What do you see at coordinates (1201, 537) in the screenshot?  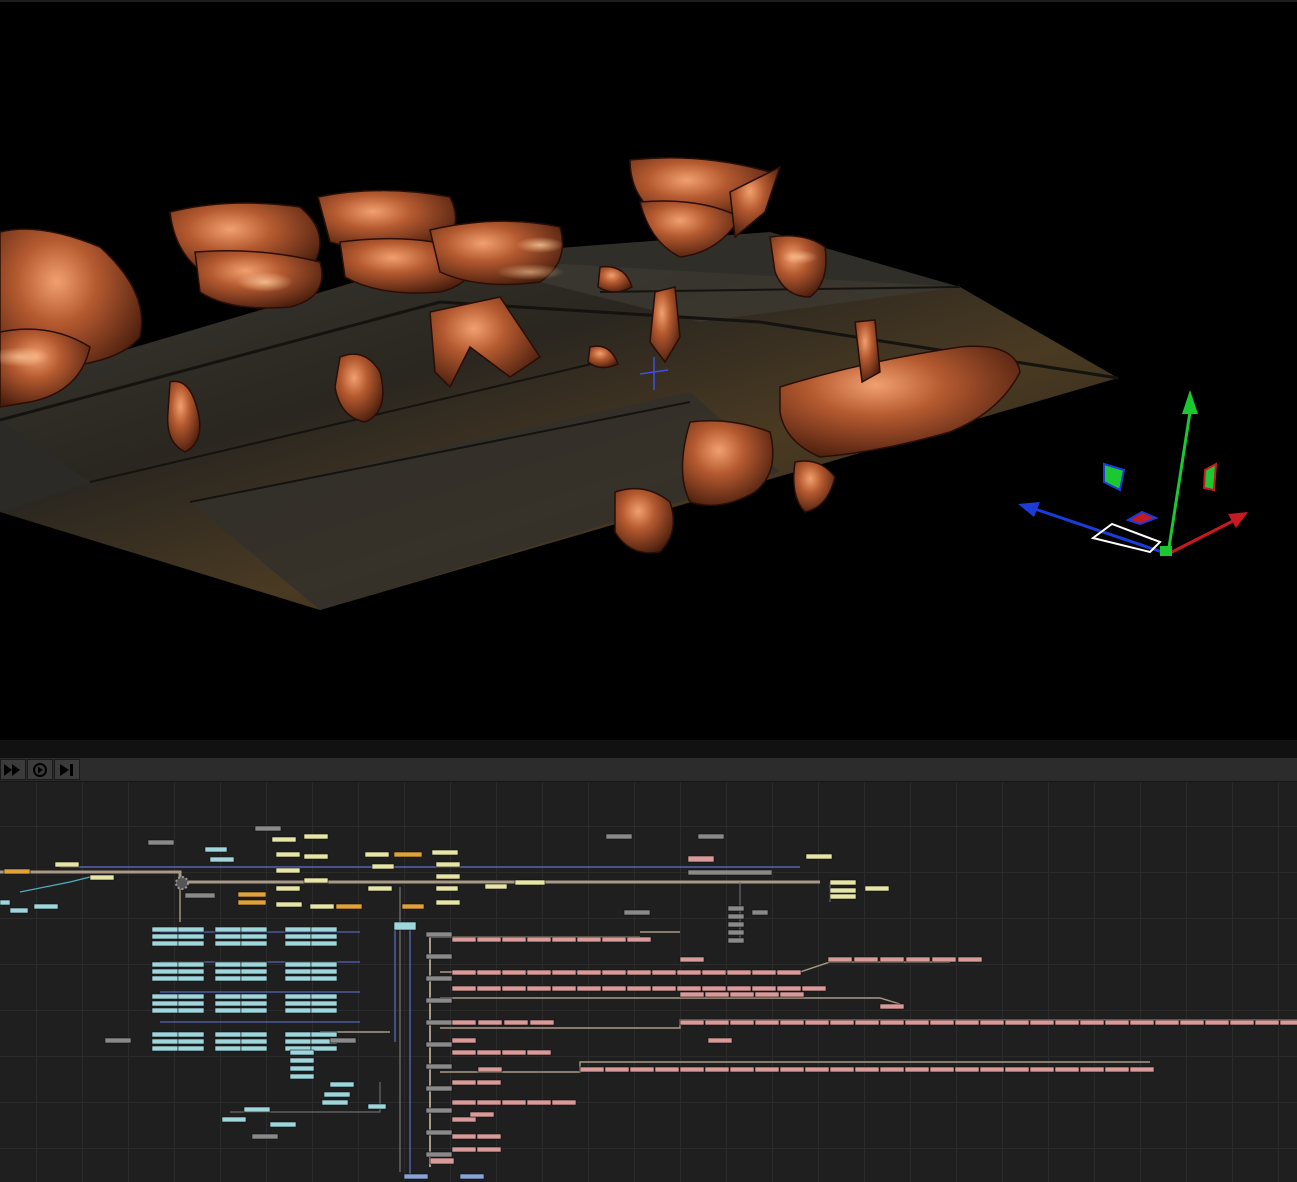 I see `gizmo-x-axis` at bounding box center [1201, 537].